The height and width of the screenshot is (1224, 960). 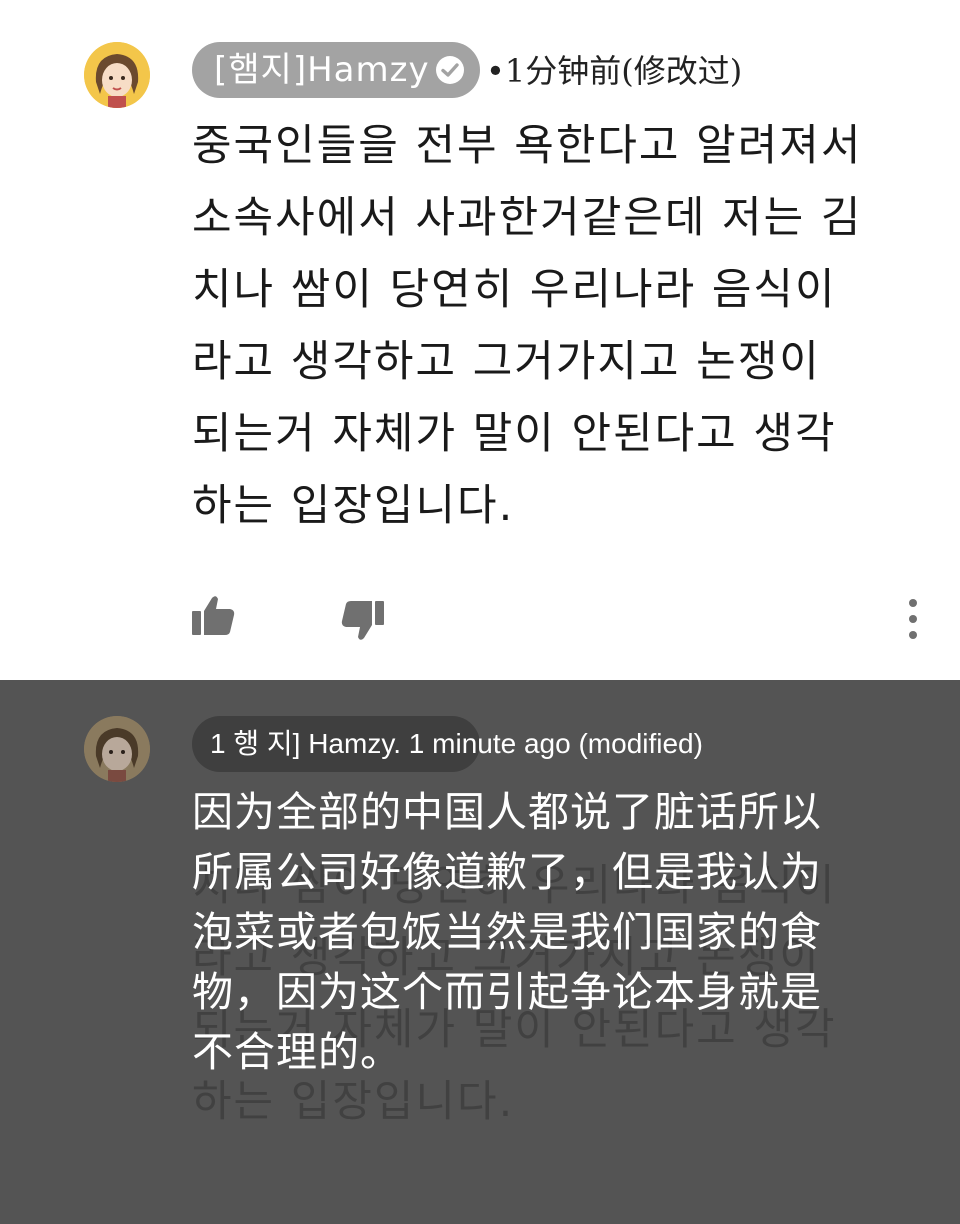 I want to click on comment-line: 되는거 자체가 말이 안된다고 생각, so click(x=514, y=434).